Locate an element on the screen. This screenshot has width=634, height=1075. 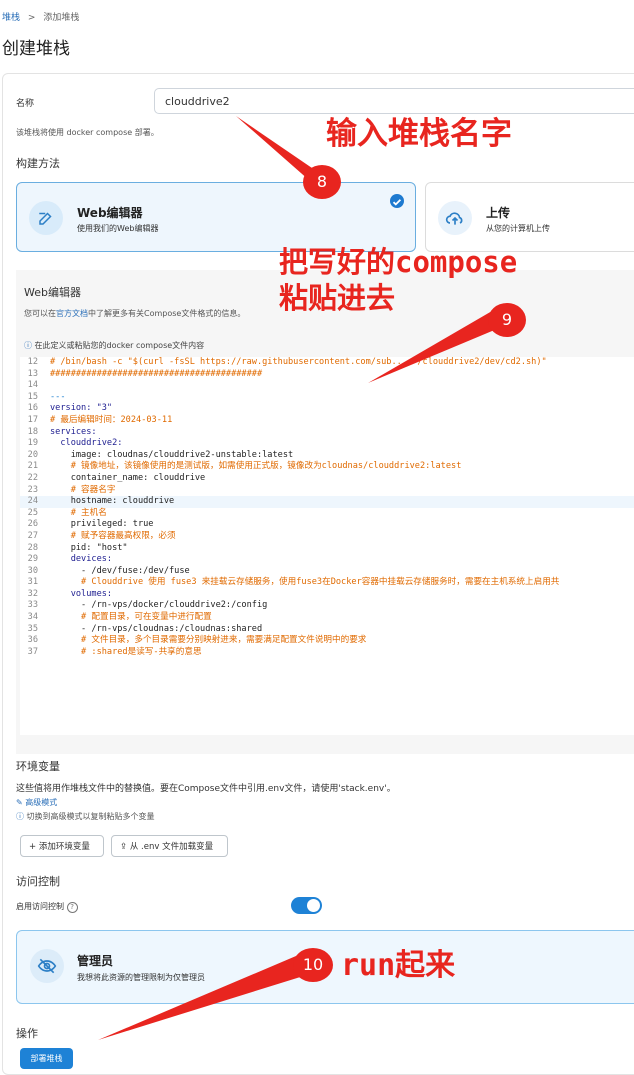
annotation-9-line1: 把写好的compose is located at coordinates (398, 262).